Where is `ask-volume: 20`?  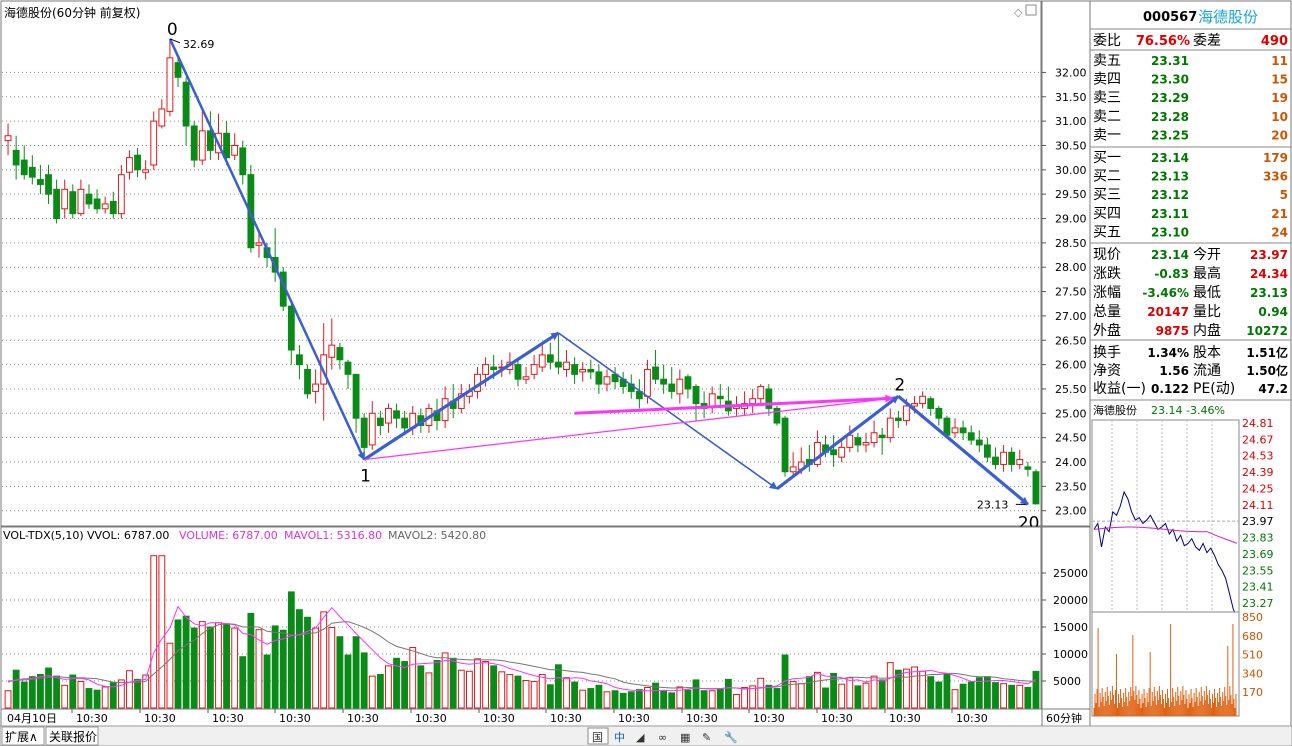 ask-volume: 20 is located at coordinates (1279, 135).